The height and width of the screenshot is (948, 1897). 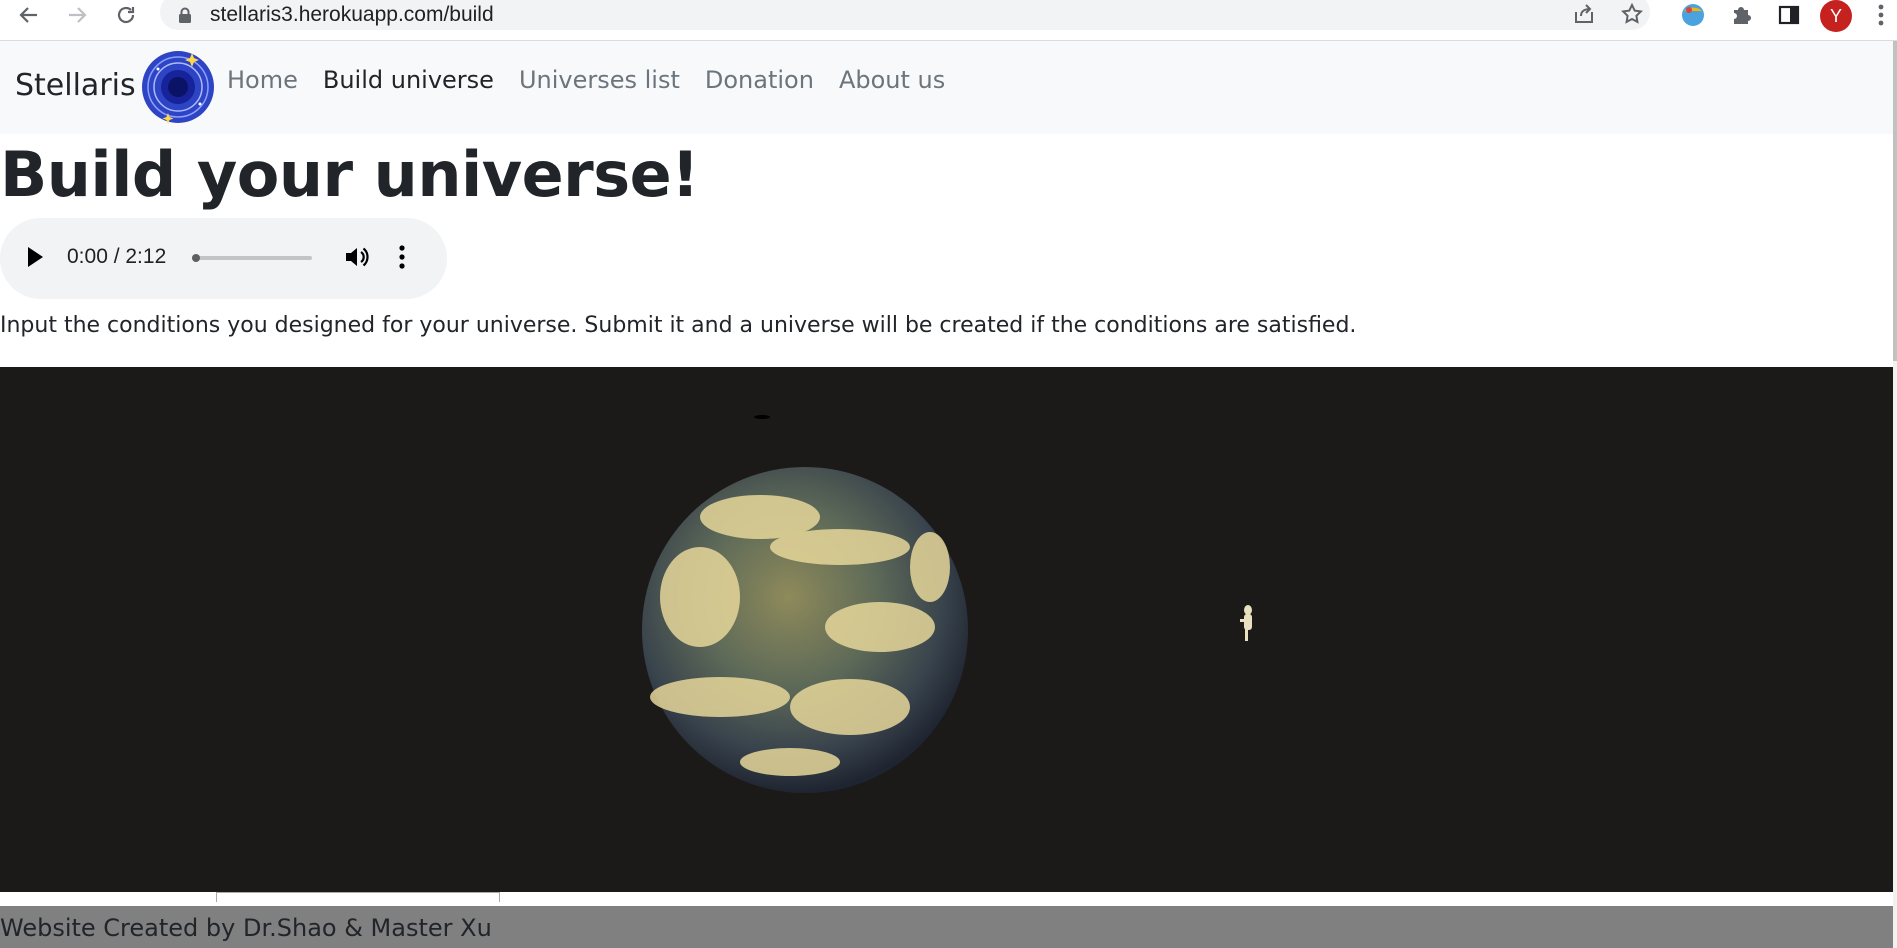 I want to click on nav-link-universes-list: Universes list, so click(x=599, y=80).